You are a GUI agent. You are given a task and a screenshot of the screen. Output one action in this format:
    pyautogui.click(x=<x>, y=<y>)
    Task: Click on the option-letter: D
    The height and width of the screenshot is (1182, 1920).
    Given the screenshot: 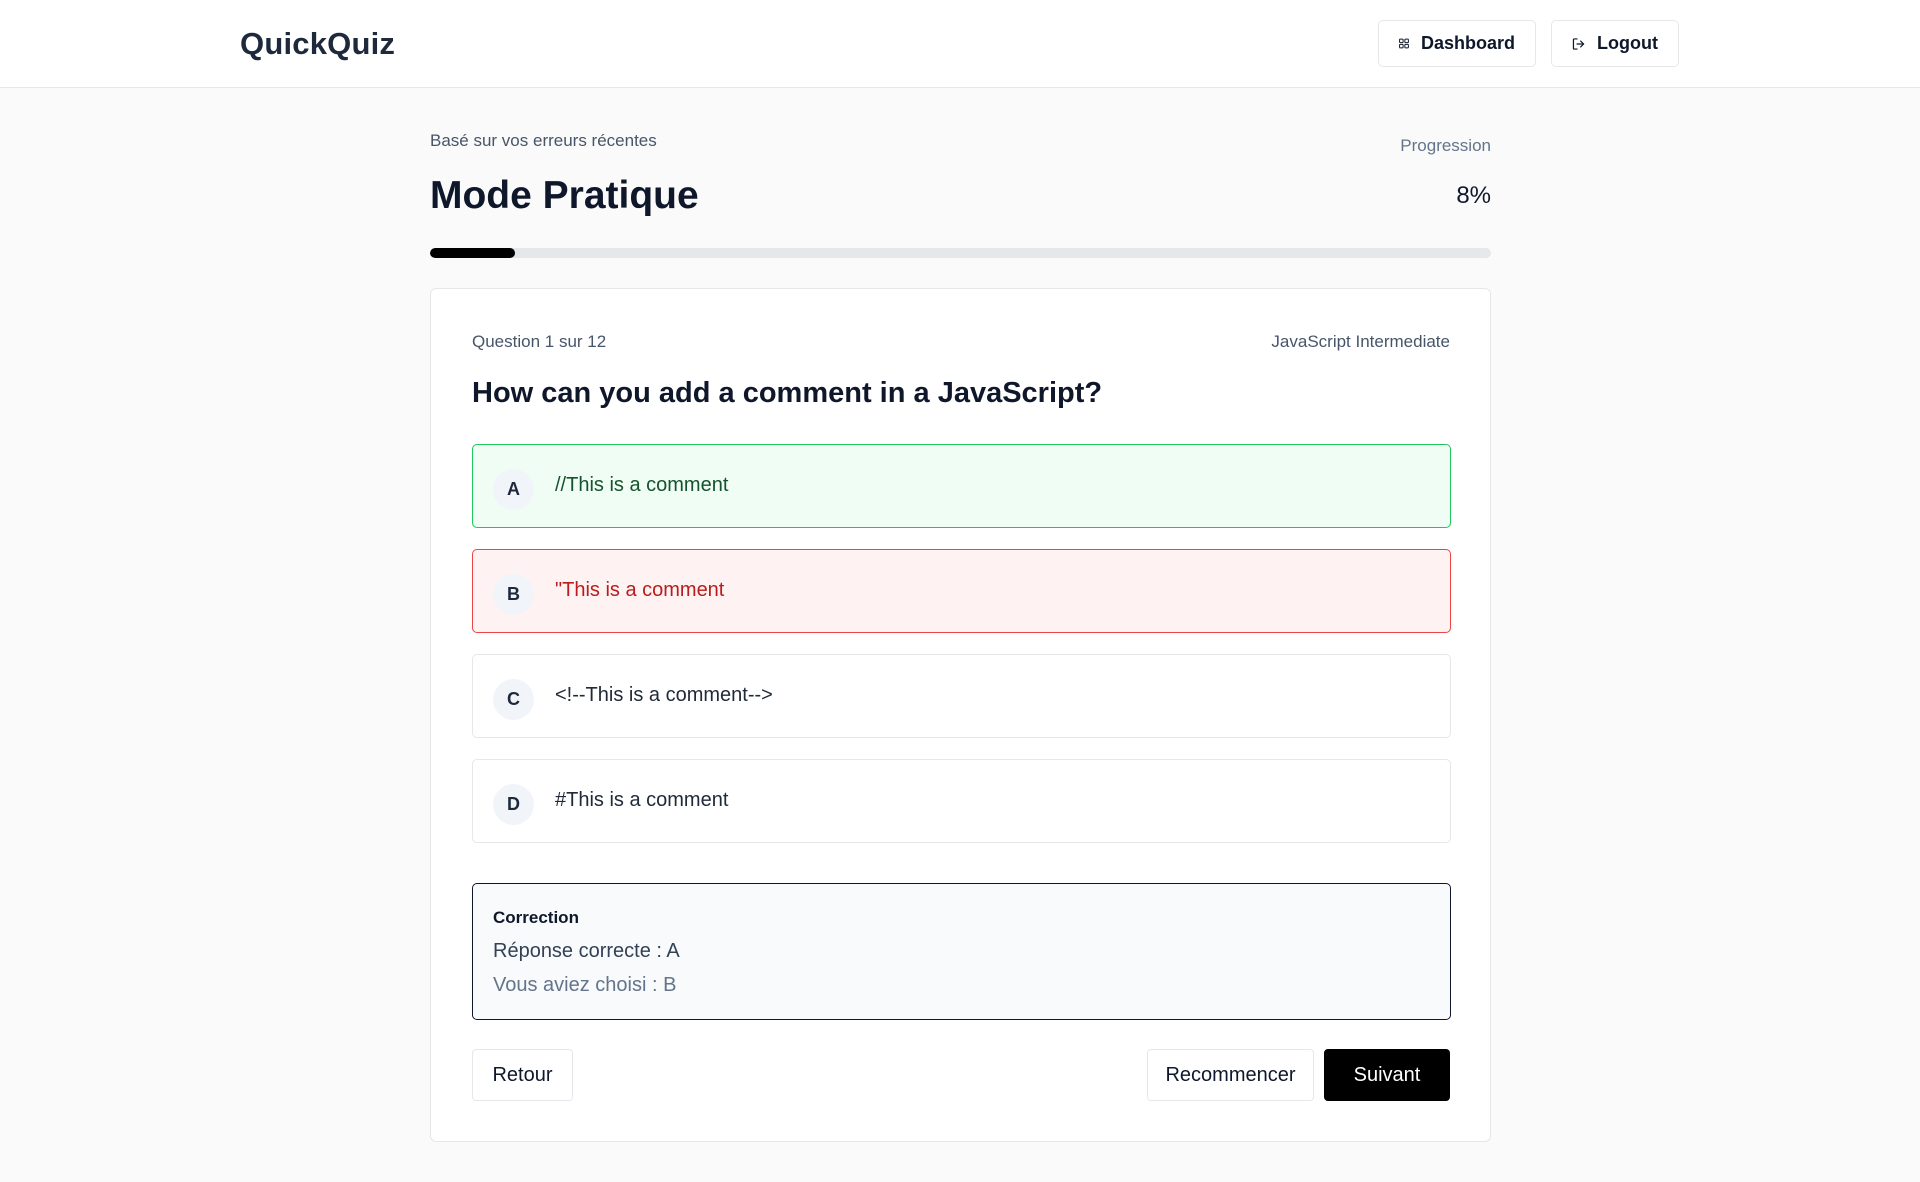 What is the action you would take?
    pyautogui.click(x=513, y=804)
    